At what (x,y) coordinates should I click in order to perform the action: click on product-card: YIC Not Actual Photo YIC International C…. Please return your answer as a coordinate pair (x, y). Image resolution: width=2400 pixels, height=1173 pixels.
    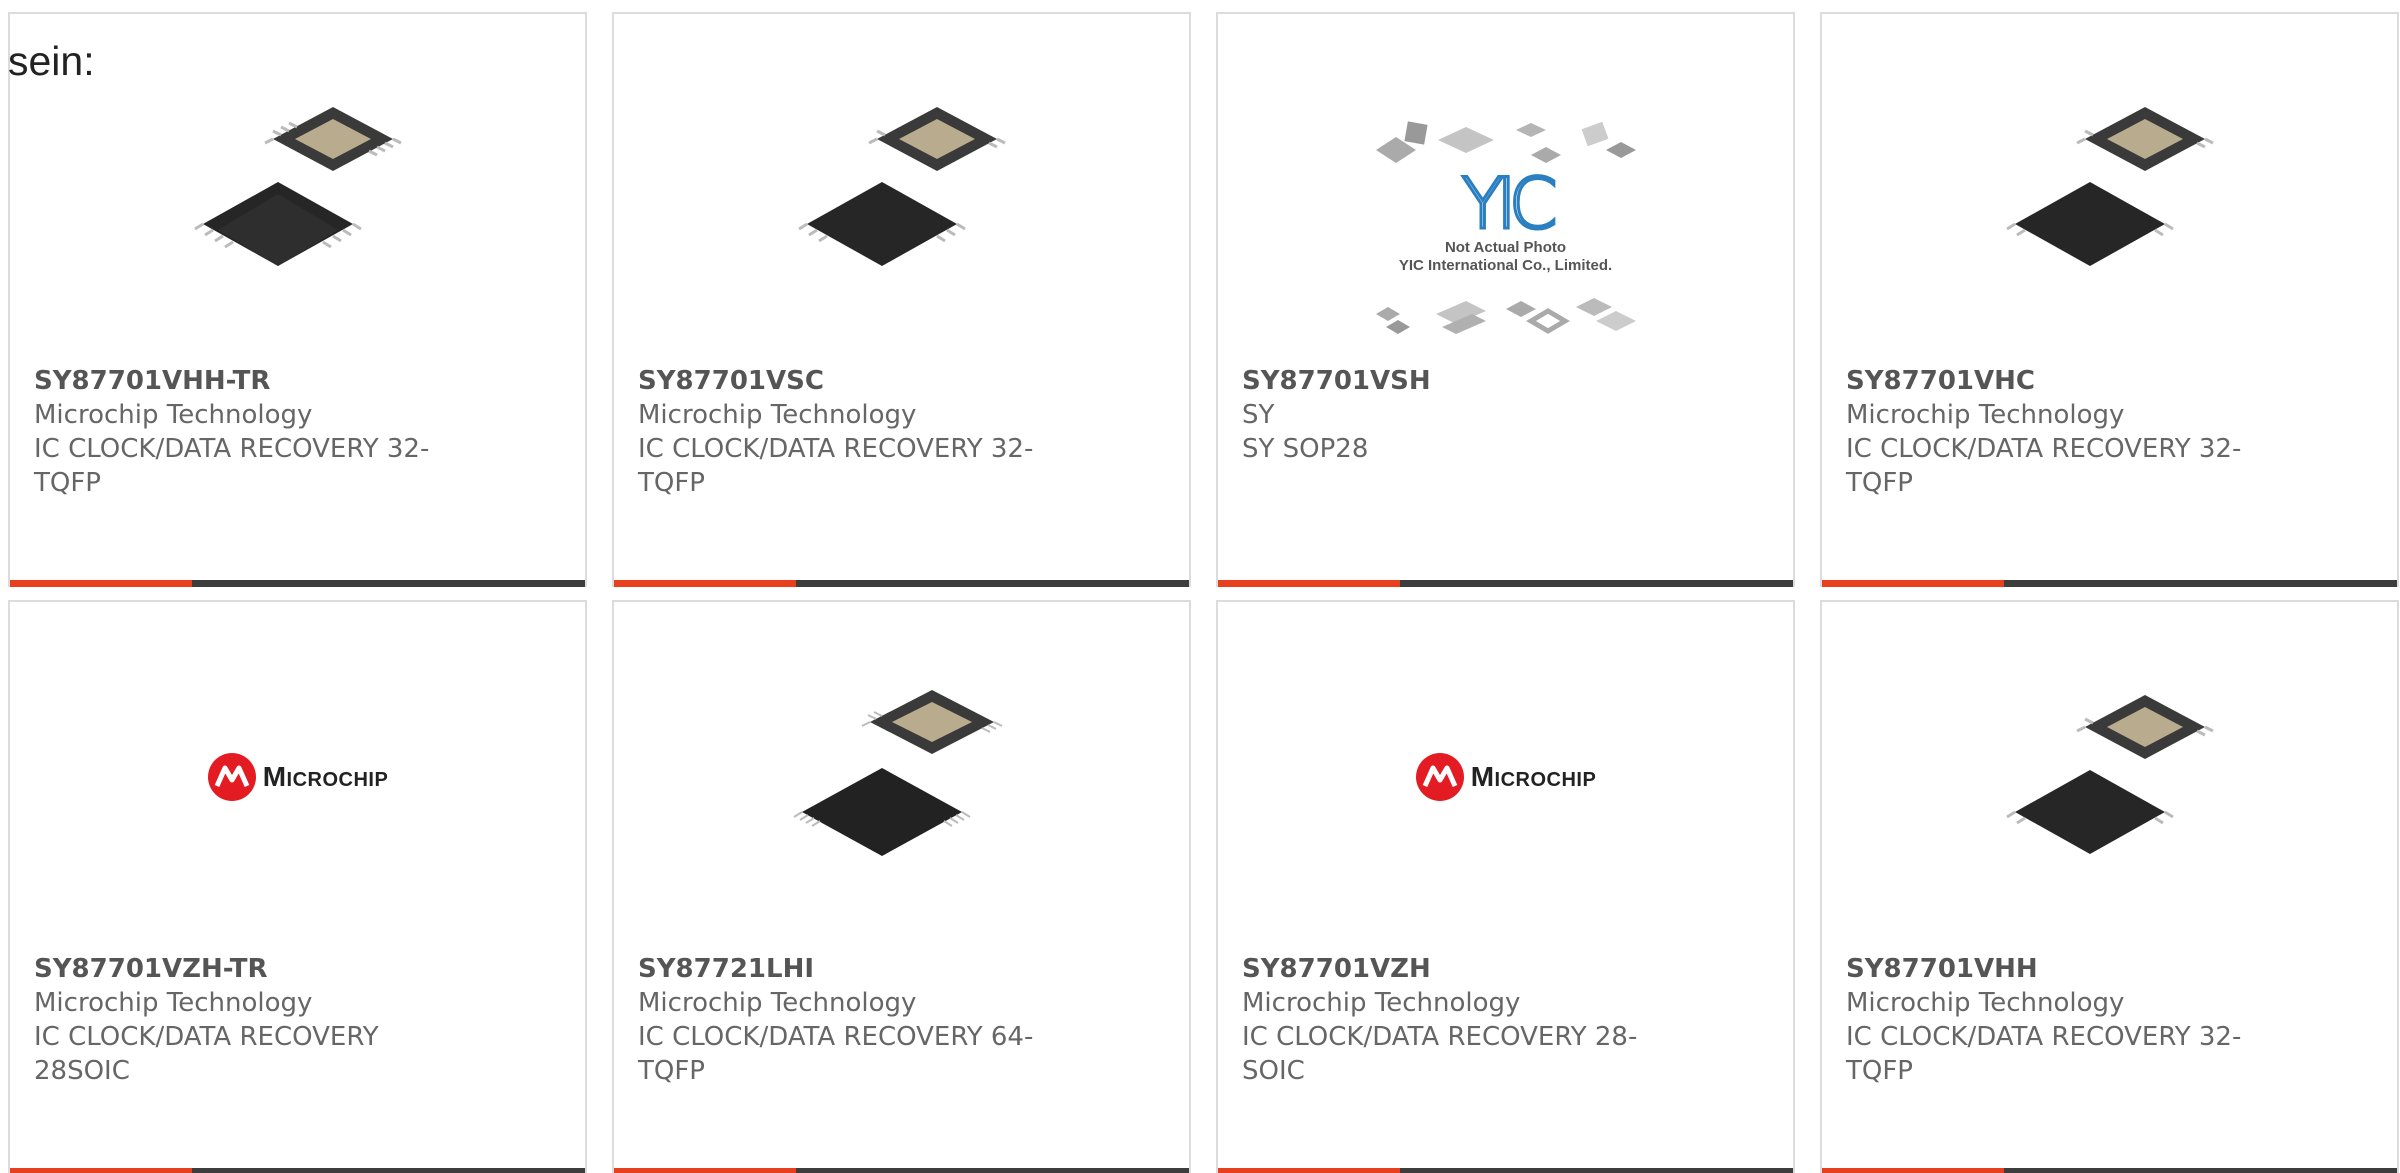
    Looking at the image, I should click on (1505, 299).